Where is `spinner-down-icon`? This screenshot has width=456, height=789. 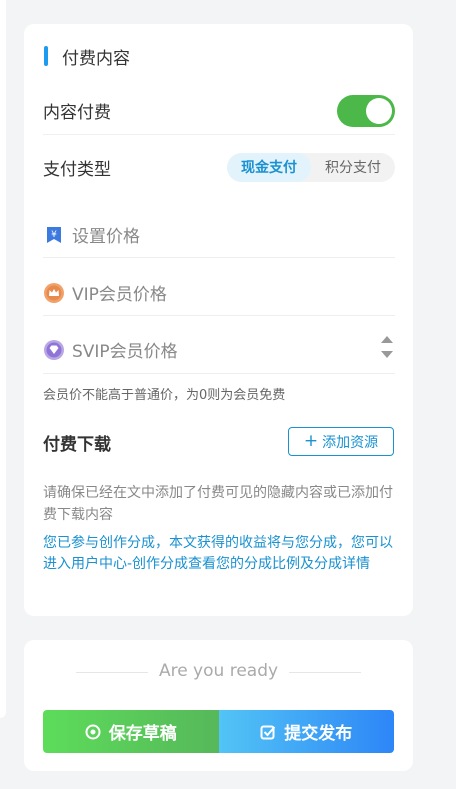 spinner-down-icon is located at coordinates (387, 354).